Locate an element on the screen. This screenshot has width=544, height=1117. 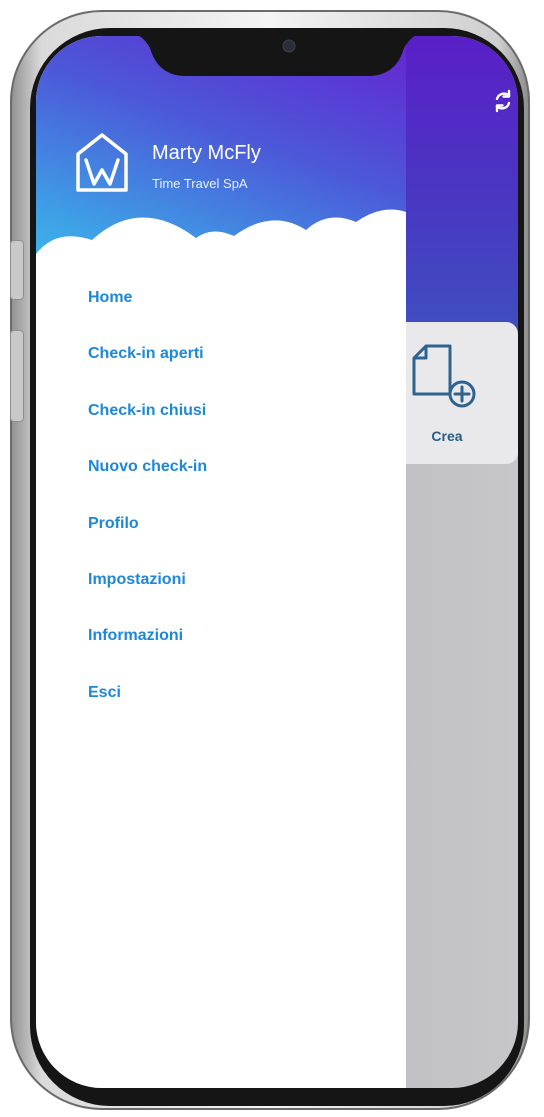
menu-item-profile: Profilo is located at coordinates (147, 542).